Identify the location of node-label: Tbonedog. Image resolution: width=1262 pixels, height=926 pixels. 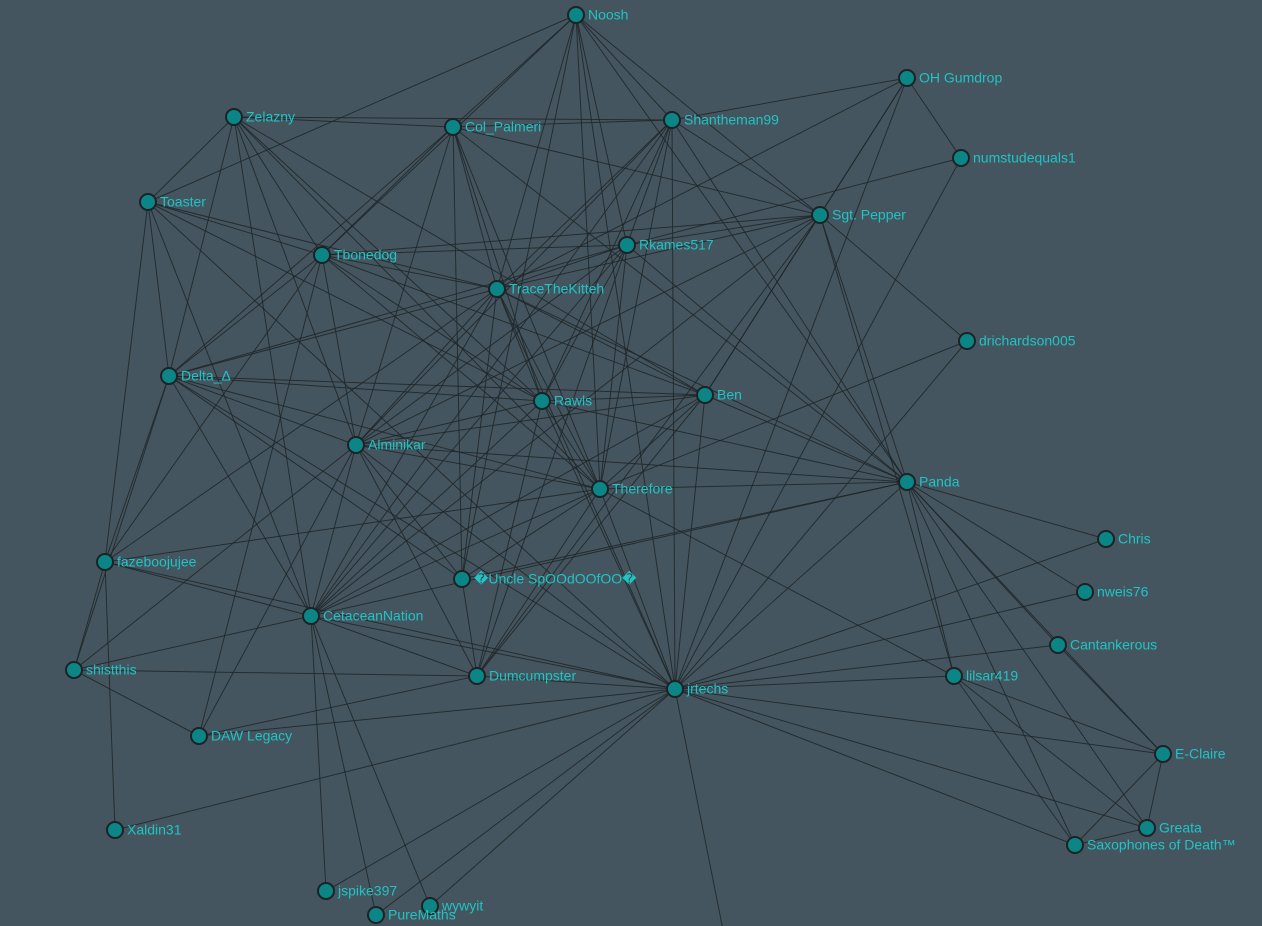
(365, 255).